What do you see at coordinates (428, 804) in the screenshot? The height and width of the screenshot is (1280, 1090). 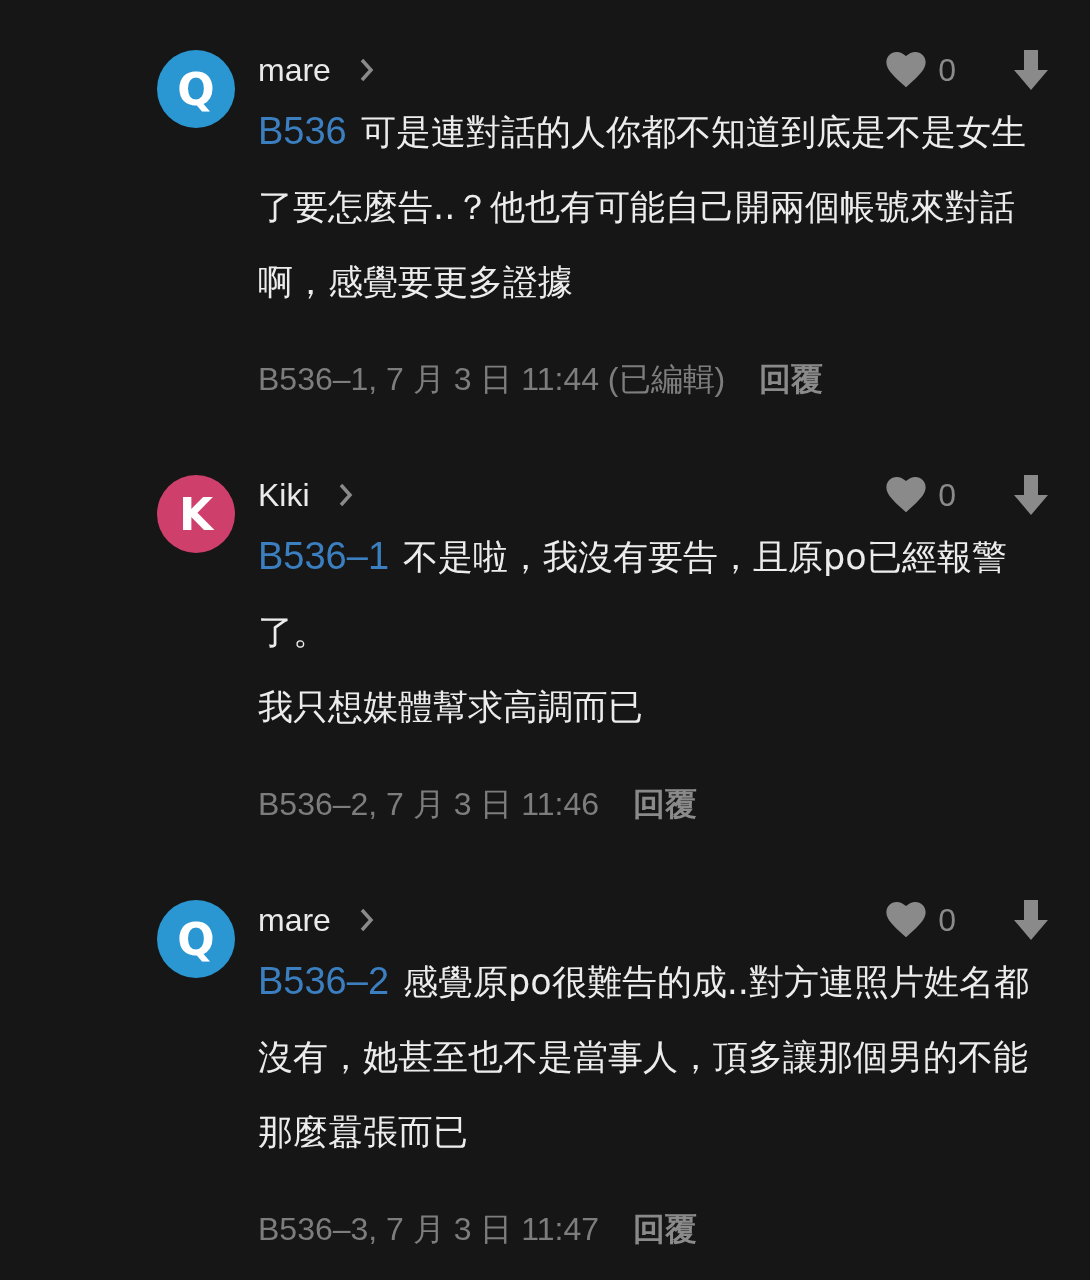 I see `comment-meta: B536–2, 7 月 3 日 11:46` at bounding box center [428, 804].